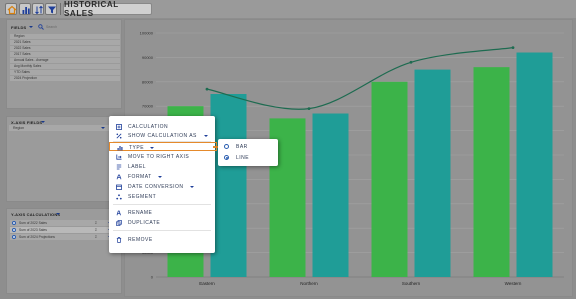  Describe the element at coordinates (513, 283) in the screenshot. I see `x-tick-label: Western` at that location.